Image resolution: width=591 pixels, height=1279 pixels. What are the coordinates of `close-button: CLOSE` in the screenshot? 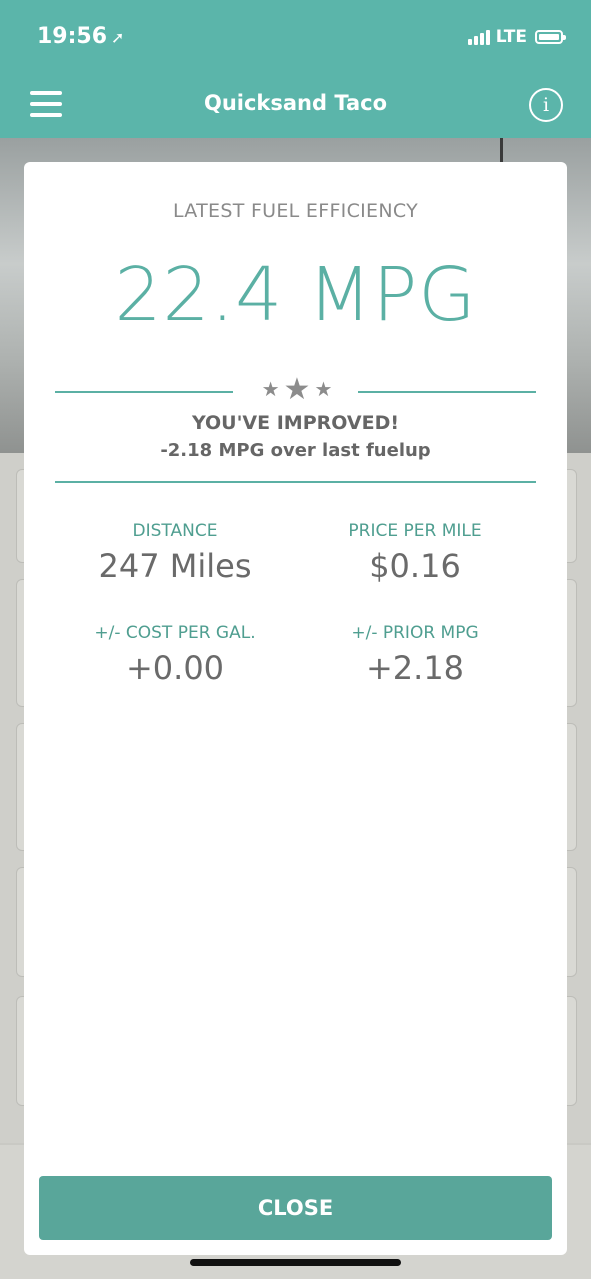 It's located at (295, 1208).